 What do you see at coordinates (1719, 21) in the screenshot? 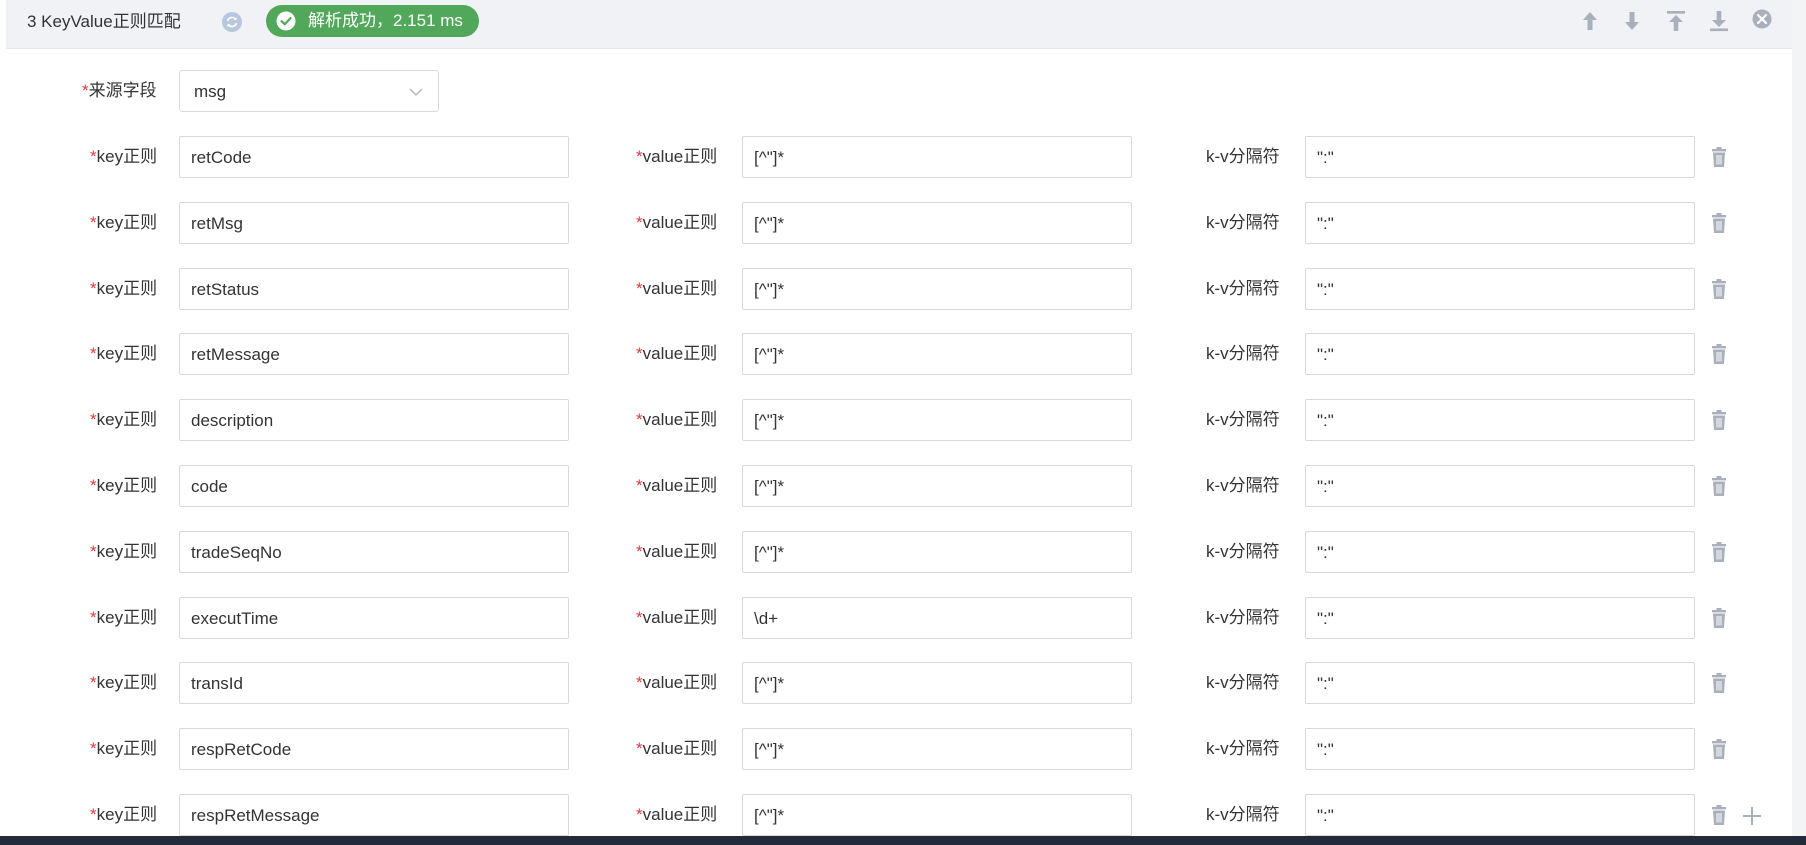
I see `move-to-bottom-icon` at bounding box center [1719, 21].